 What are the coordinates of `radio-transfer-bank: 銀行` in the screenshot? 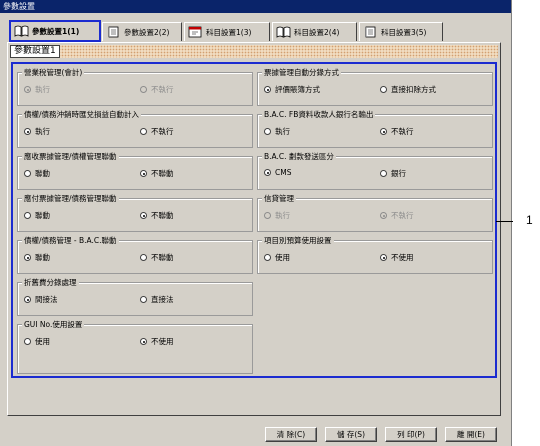 It's located at (393, 173).